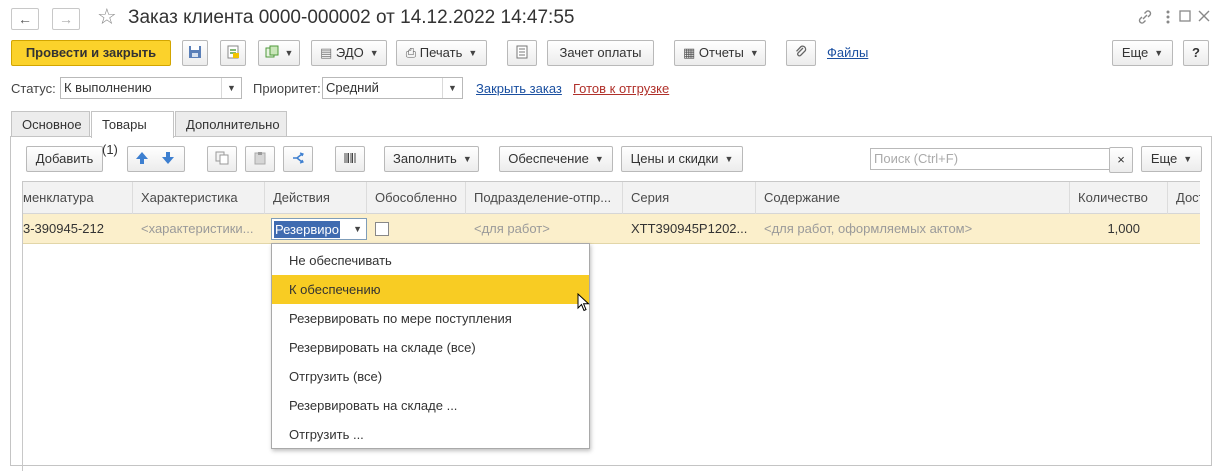  Describe the element at coordinates (151, 88) in the screenshot. I see `status-field: К выполнению ▼` at that location.